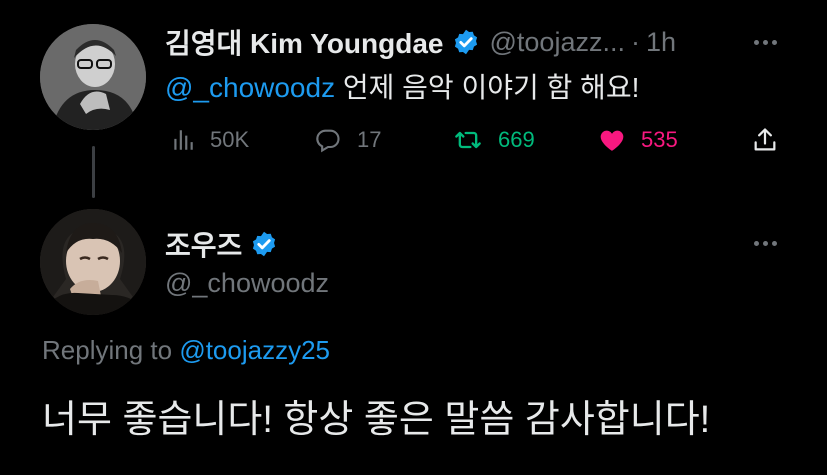  What do you see at coordinates (468, 140) in the screenshot?
I see `retweet-icon` at bounding box center [468, 140].